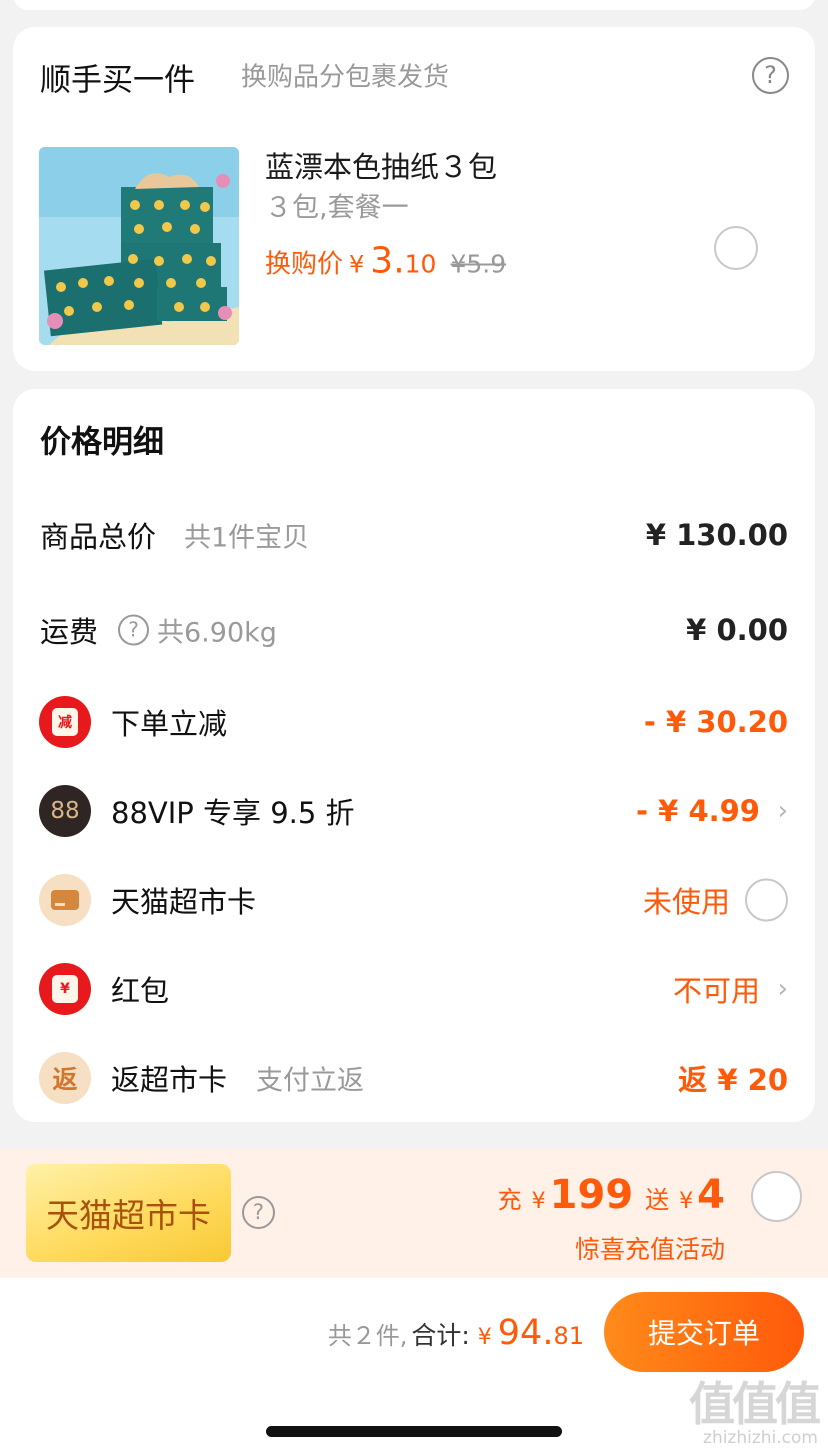 This screenshot has width=828, height=1454. I want to click on addon-select-radio, so click(736, 248).